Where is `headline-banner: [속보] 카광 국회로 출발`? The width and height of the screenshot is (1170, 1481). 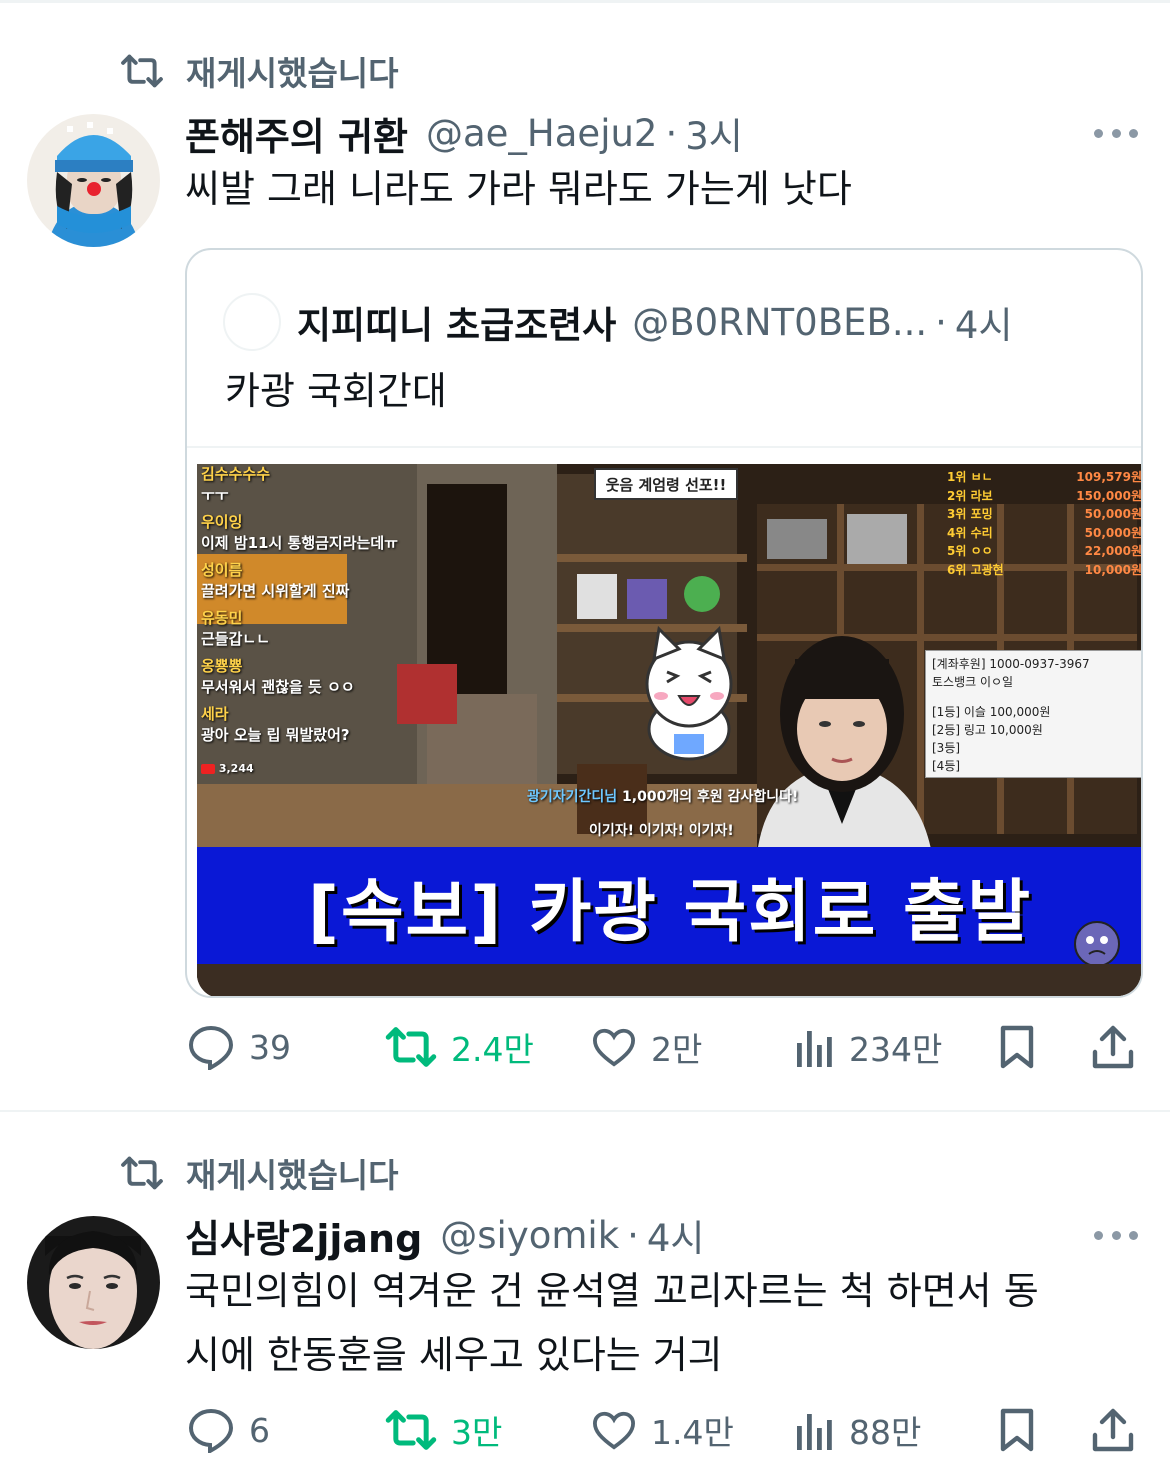 headline-banner: [속보] 카광 국회로 출발 is located at coordinates (669, 905).